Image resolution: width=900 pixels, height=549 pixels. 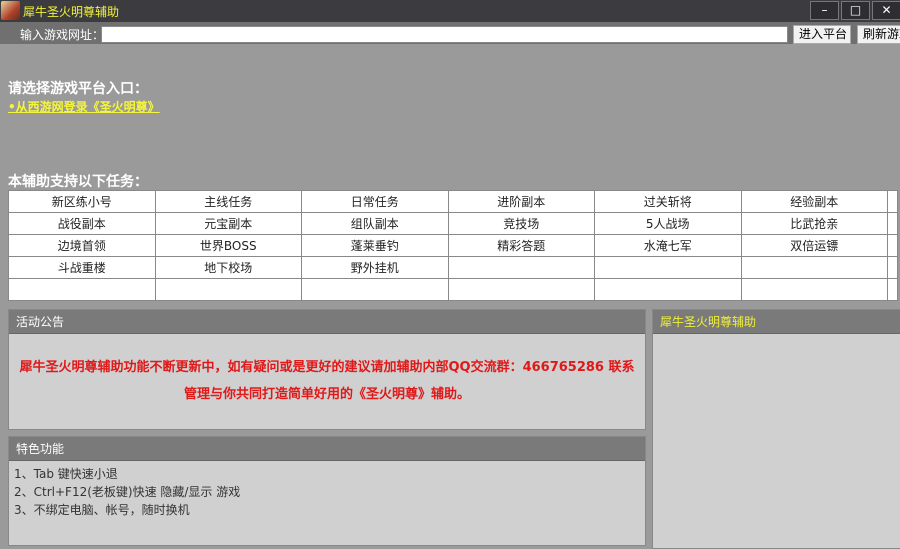 I want to click on url-bar: 输入游戏网址： 进入平台 刷新游戏, so click(x=450, y=33).